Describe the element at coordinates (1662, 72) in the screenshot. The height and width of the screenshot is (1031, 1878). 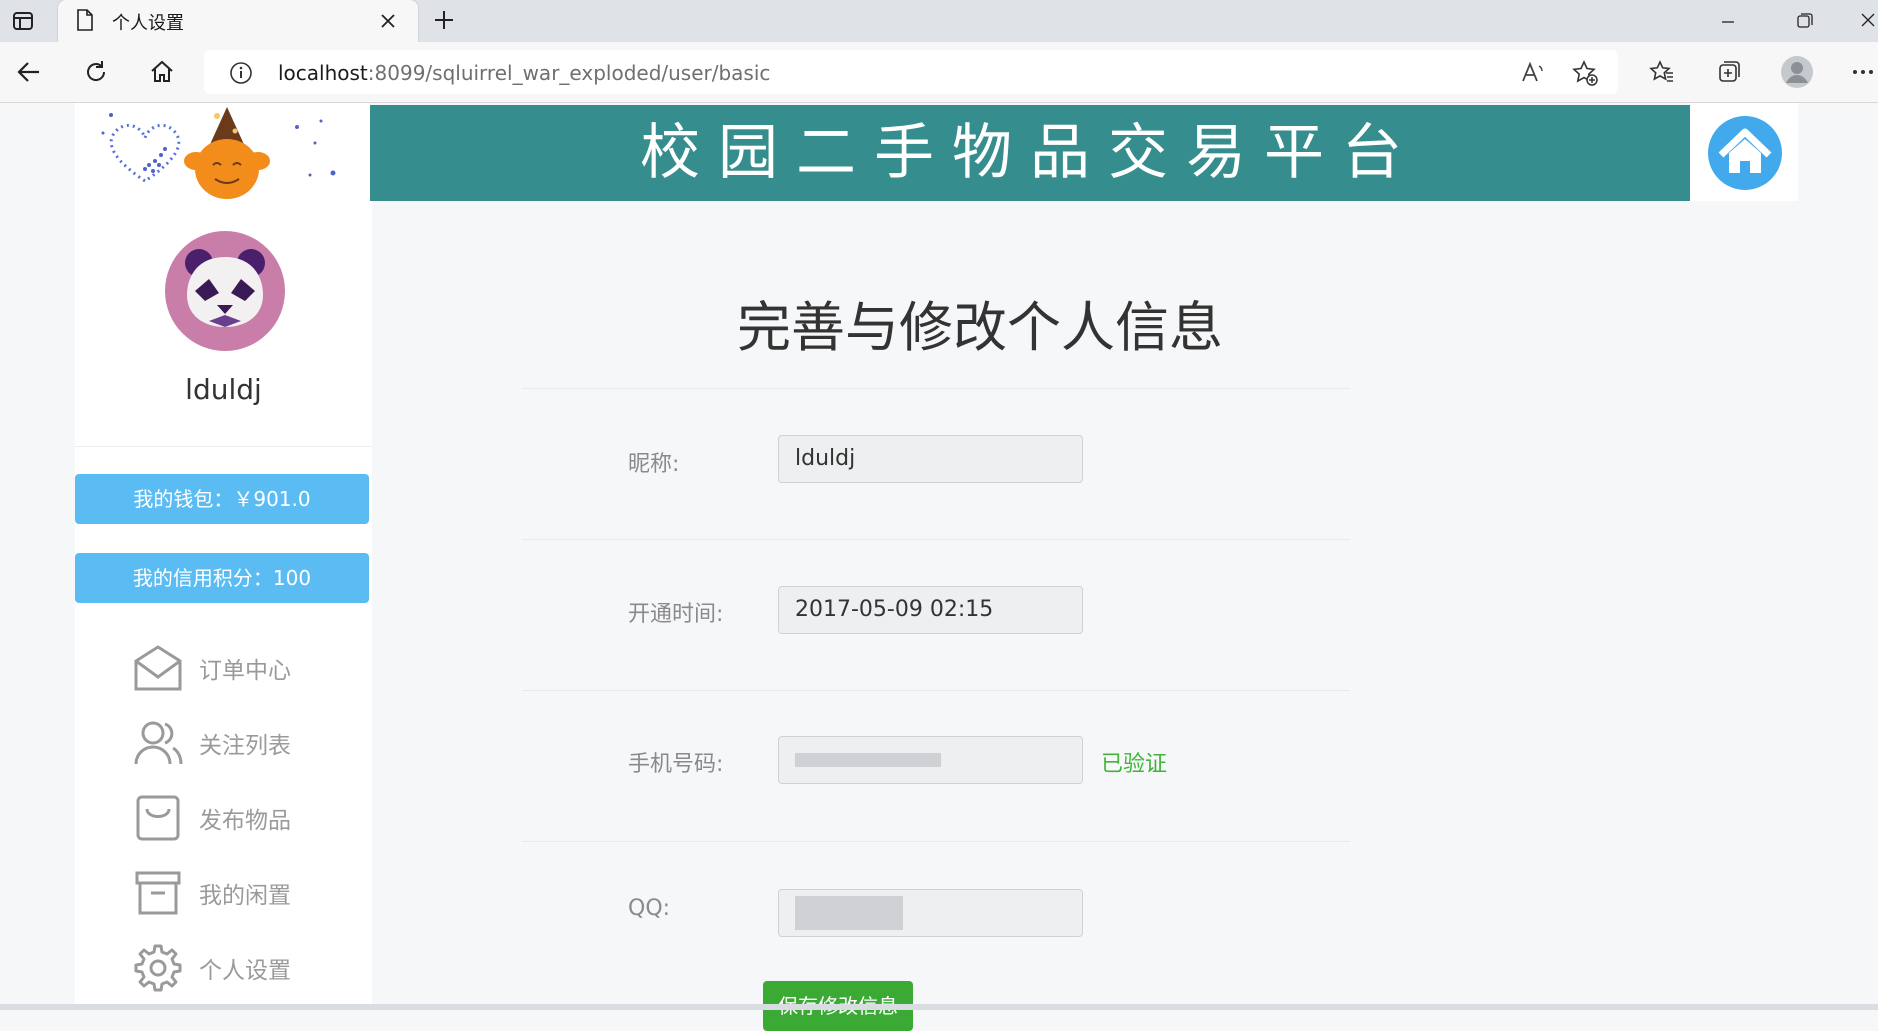
I see `favorites-icon` at that location.